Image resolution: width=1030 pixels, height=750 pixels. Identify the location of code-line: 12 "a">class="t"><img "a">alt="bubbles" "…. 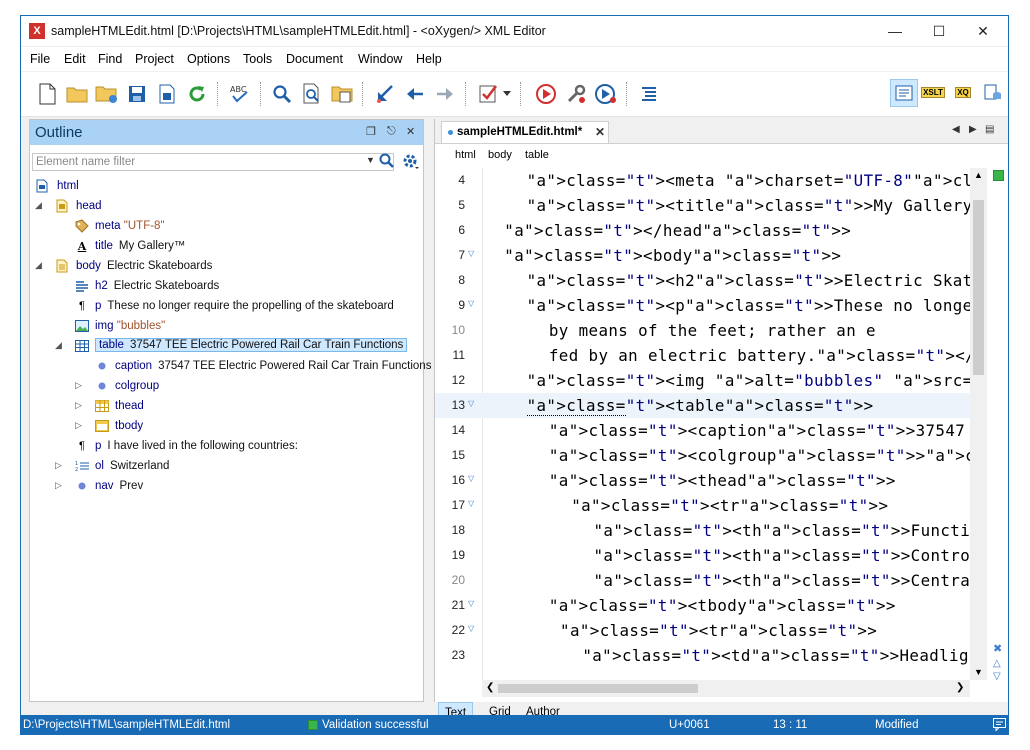
(702, 380).